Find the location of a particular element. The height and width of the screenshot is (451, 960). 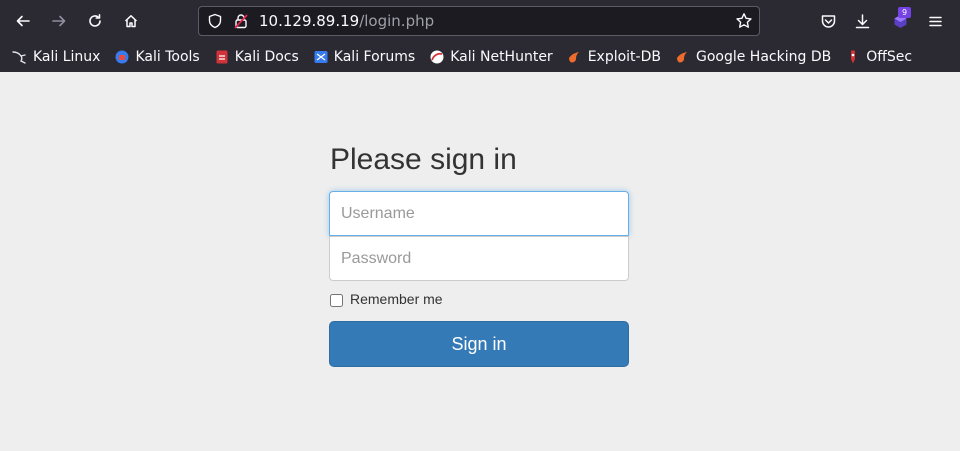

pocket-icon is located at coordinates (828, 21).